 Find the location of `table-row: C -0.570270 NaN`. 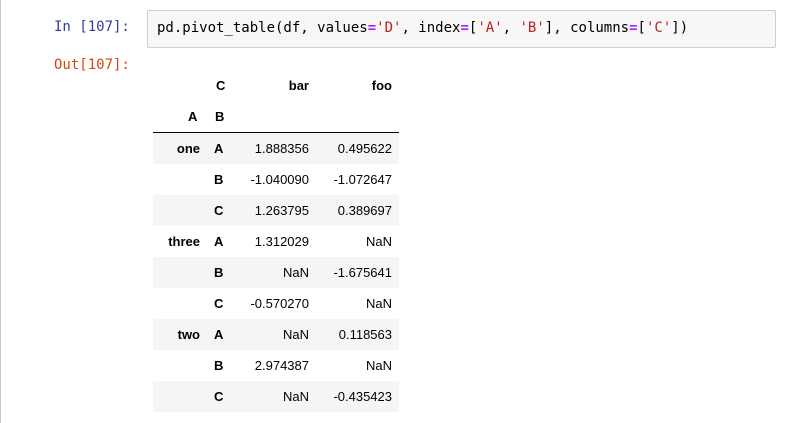

table-row: C -0.570270 NaN is located at coordinates (276, 303).